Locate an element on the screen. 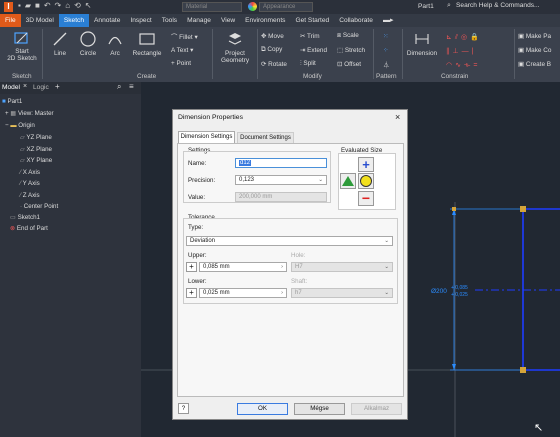  tree-item-xz-plane: ▱ XZ Plane is located at coordinates (36, 149).